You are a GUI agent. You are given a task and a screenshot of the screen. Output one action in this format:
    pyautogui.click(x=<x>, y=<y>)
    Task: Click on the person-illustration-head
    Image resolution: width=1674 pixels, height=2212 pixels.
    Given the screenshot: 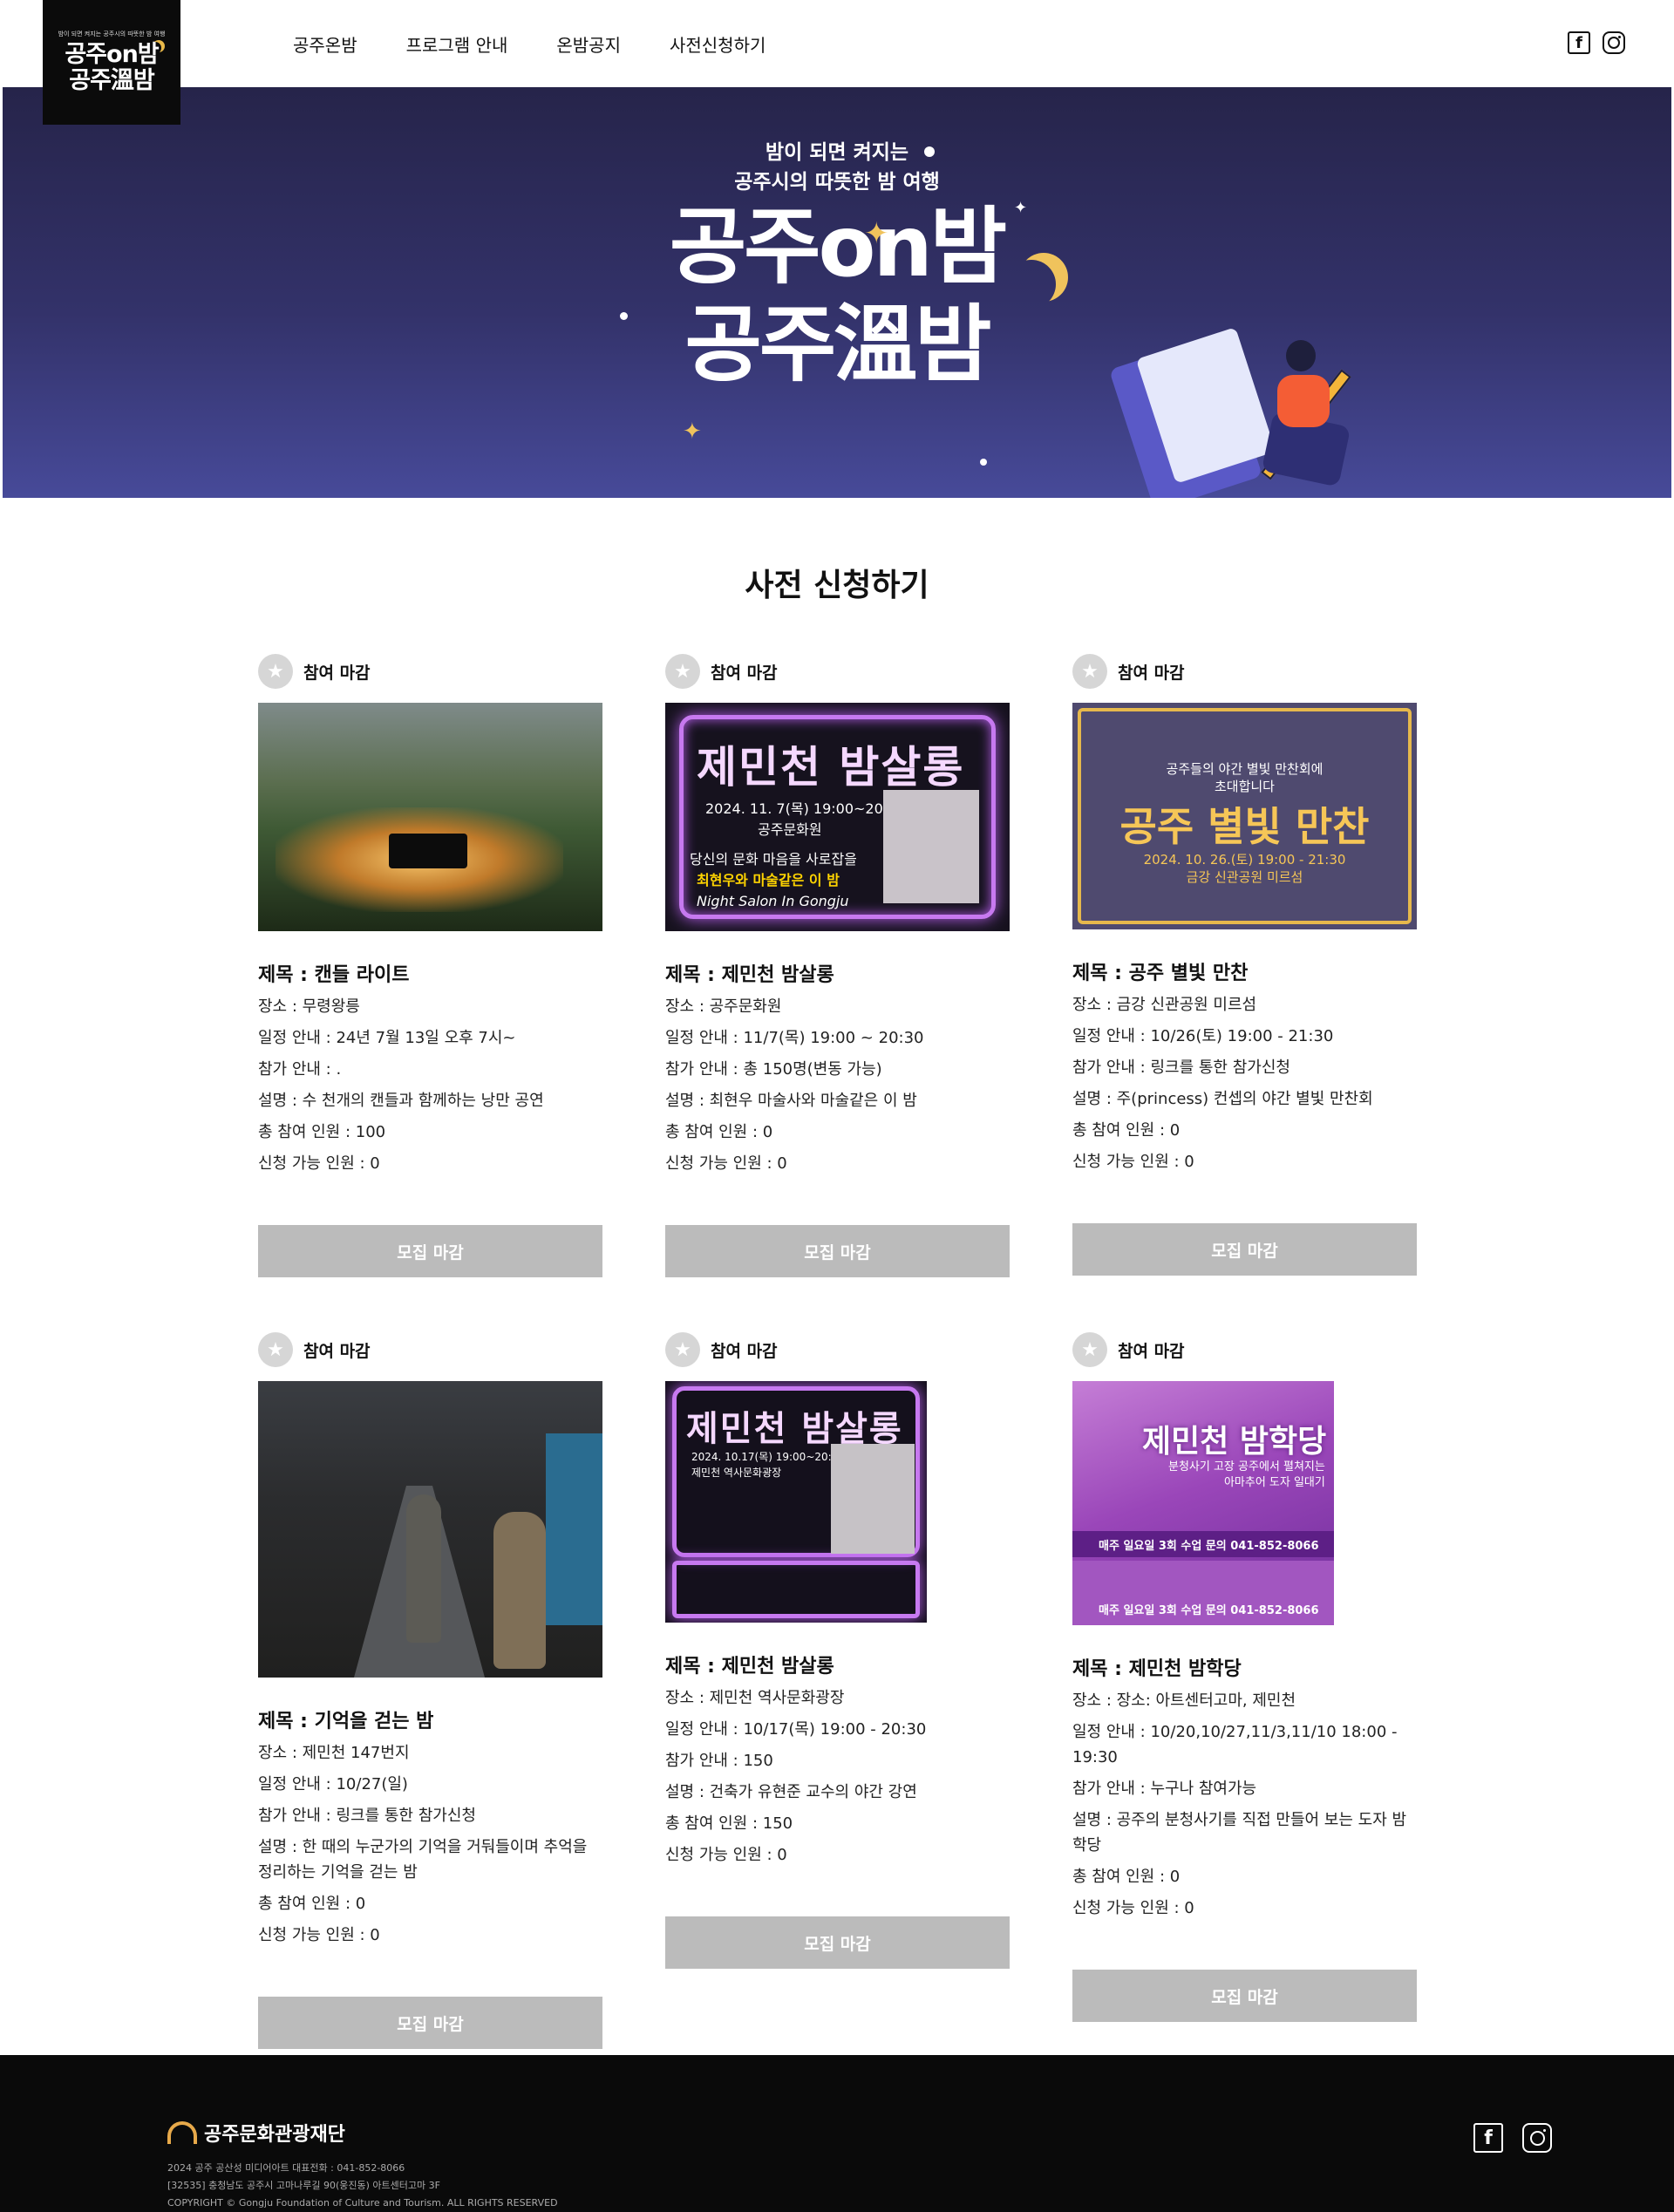 What is the action you would take?
    pyautogui.click(x=1301, y=355)
    